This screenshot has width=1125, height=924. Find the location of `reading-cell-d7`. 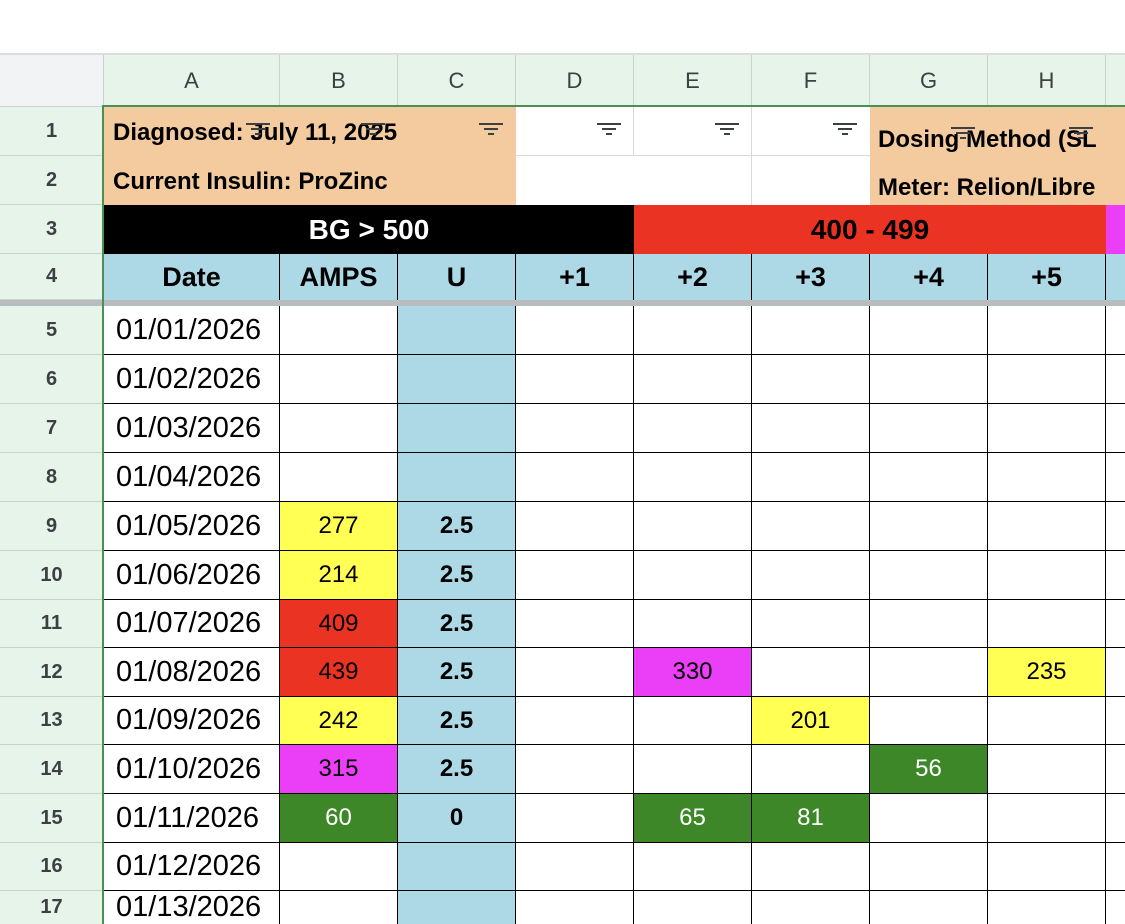

reading-cell-d7 is located at coordinates (575, 428).